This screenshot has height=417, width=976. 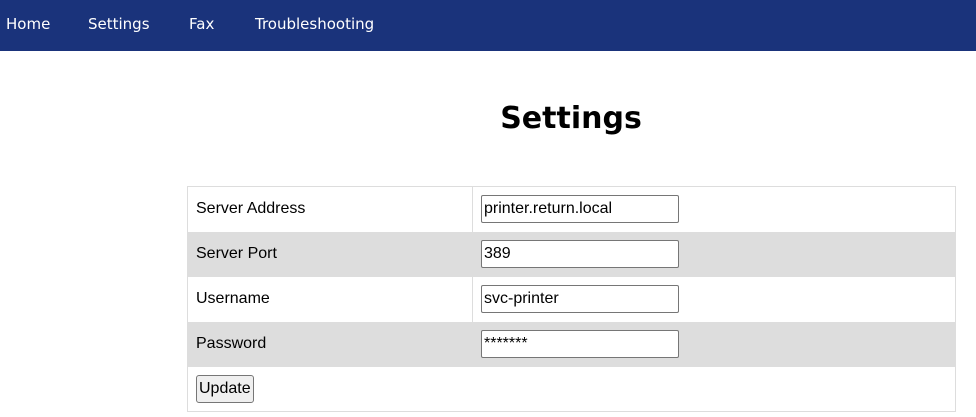 What do you see at coordinates (714, 344) in the screenshot?
I see `password-cell` at bounding box center [714, 344].